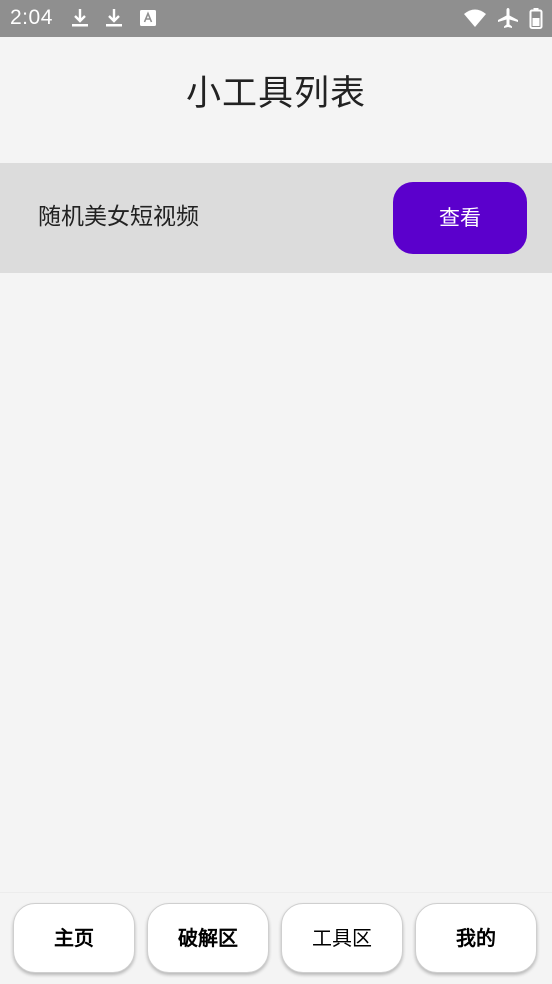 The height and width of the screenshot is (984, 552). Describe the element at coordinates (342, 938) in the screenshot. I see `nav-tool-zone-button: 工具区` at that location.